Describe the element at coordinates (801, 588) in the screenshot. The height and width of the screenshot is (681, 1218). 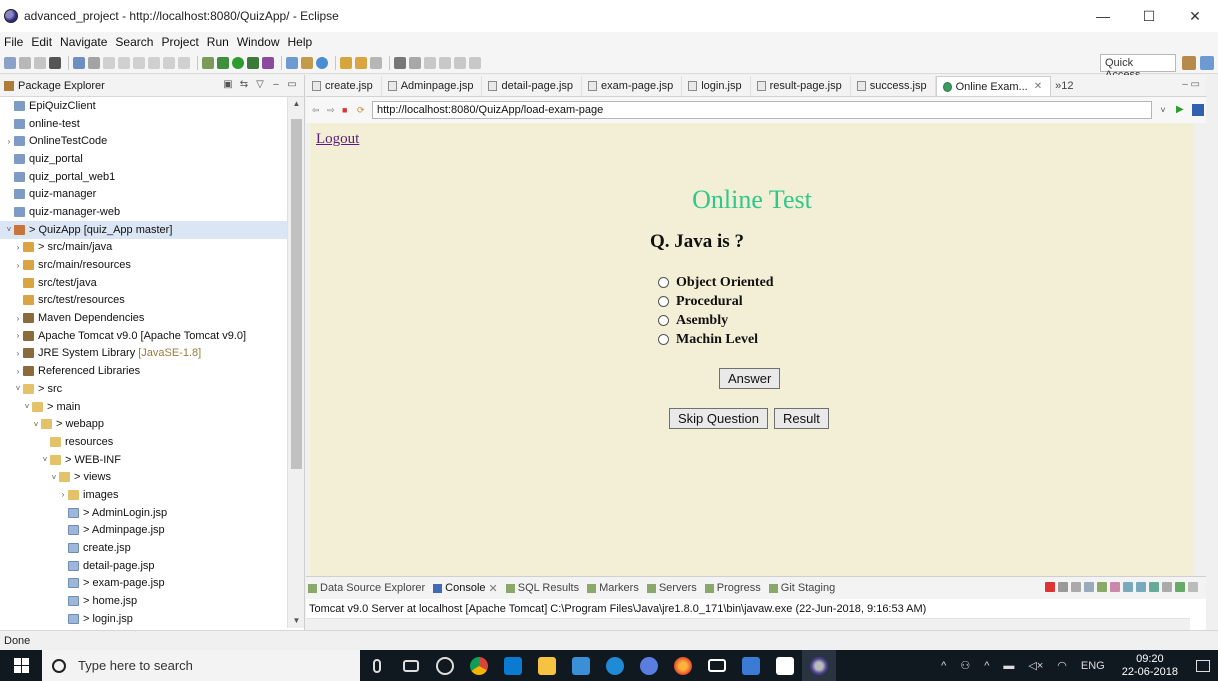
I see `tab-git-staging: Git Staging` at that location.